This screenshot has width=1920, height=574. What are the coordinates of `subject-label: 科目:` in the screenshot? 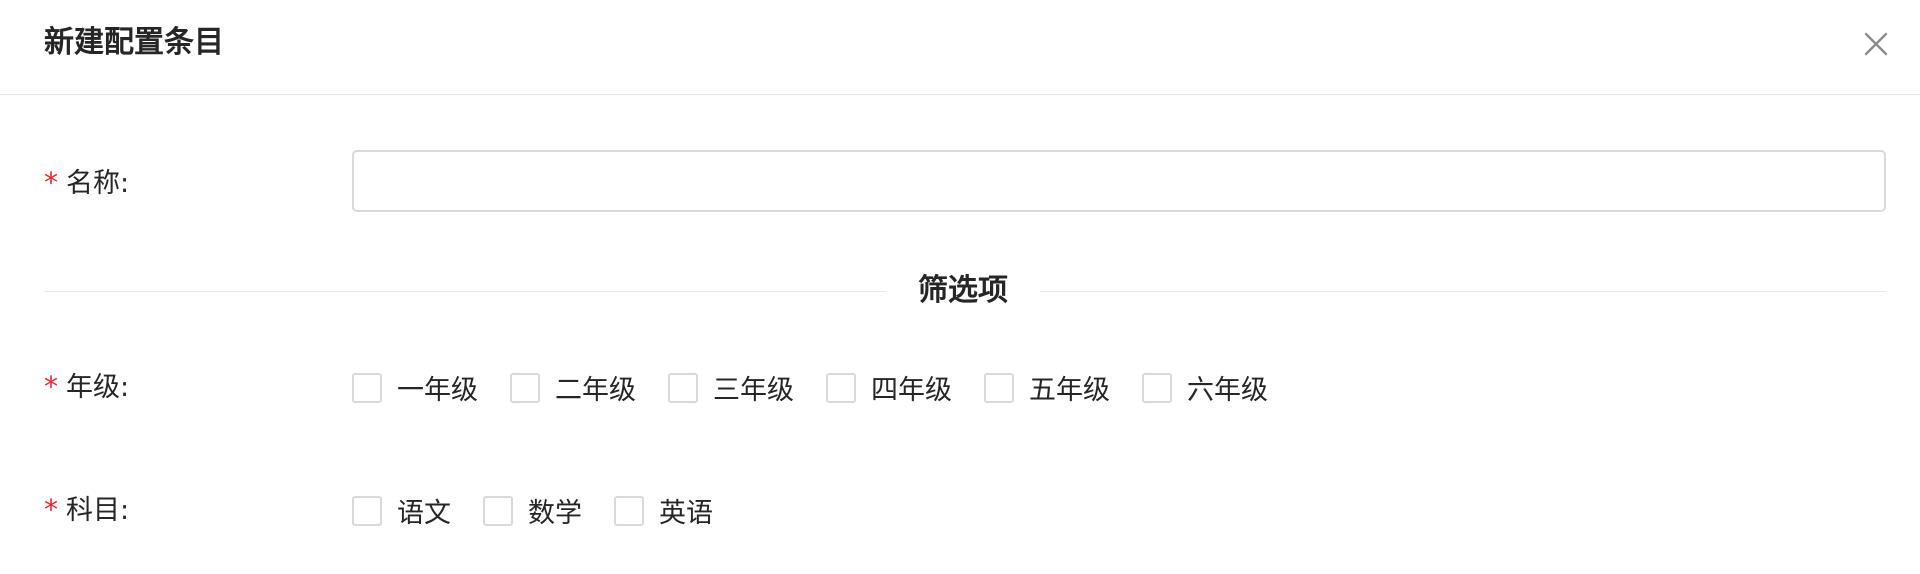 It's located at (98, 510).